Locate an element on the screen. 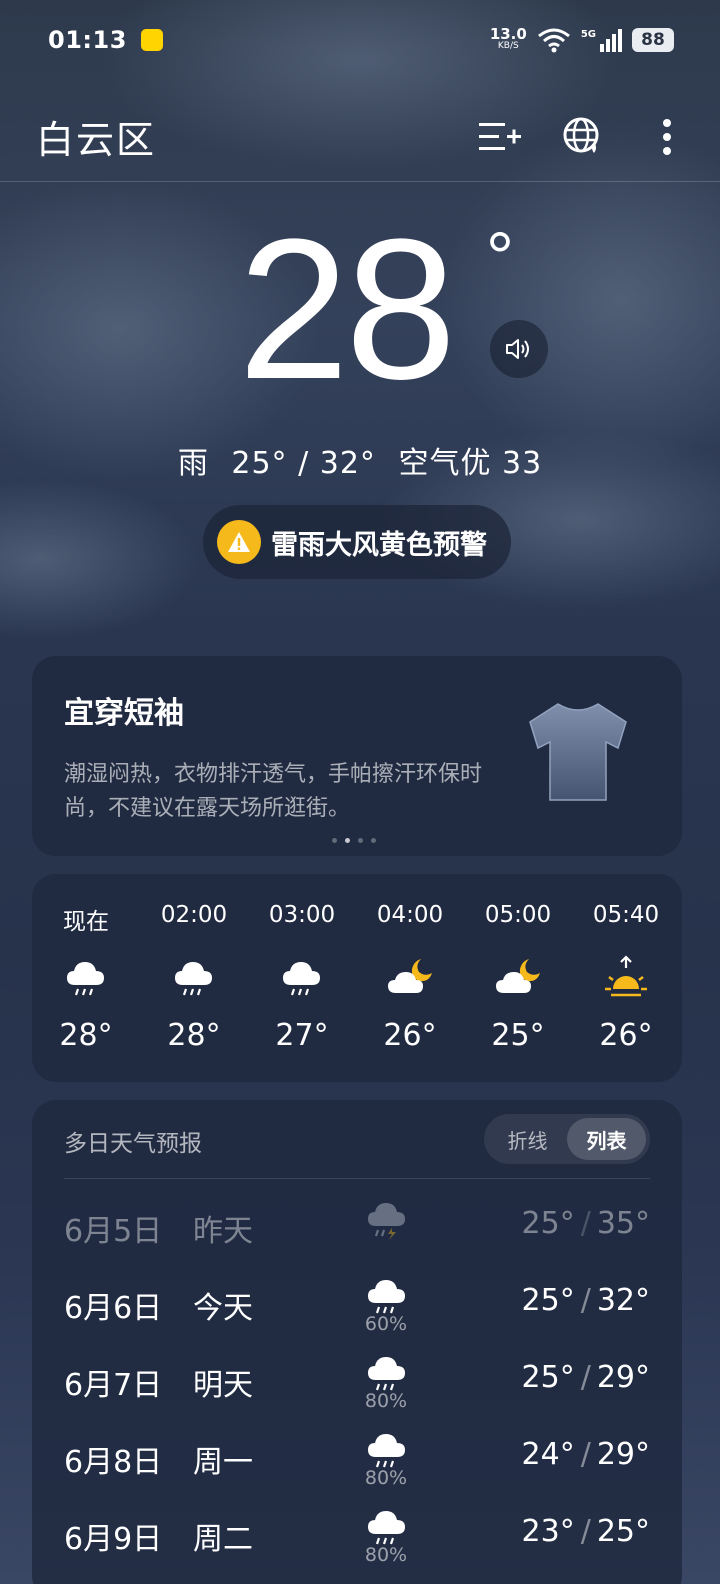  speaker-button is located at coordinates (519, 349).